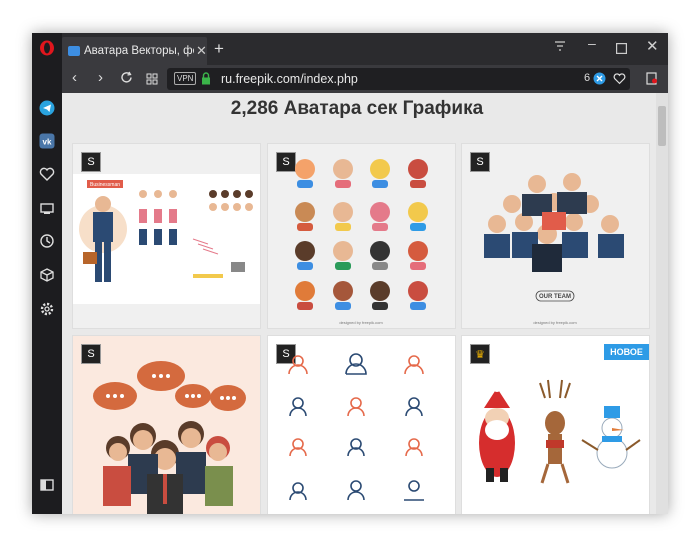  Describe the element at coordinates (47, 108) in the screenshot. I see `telegram-icon` at that location.